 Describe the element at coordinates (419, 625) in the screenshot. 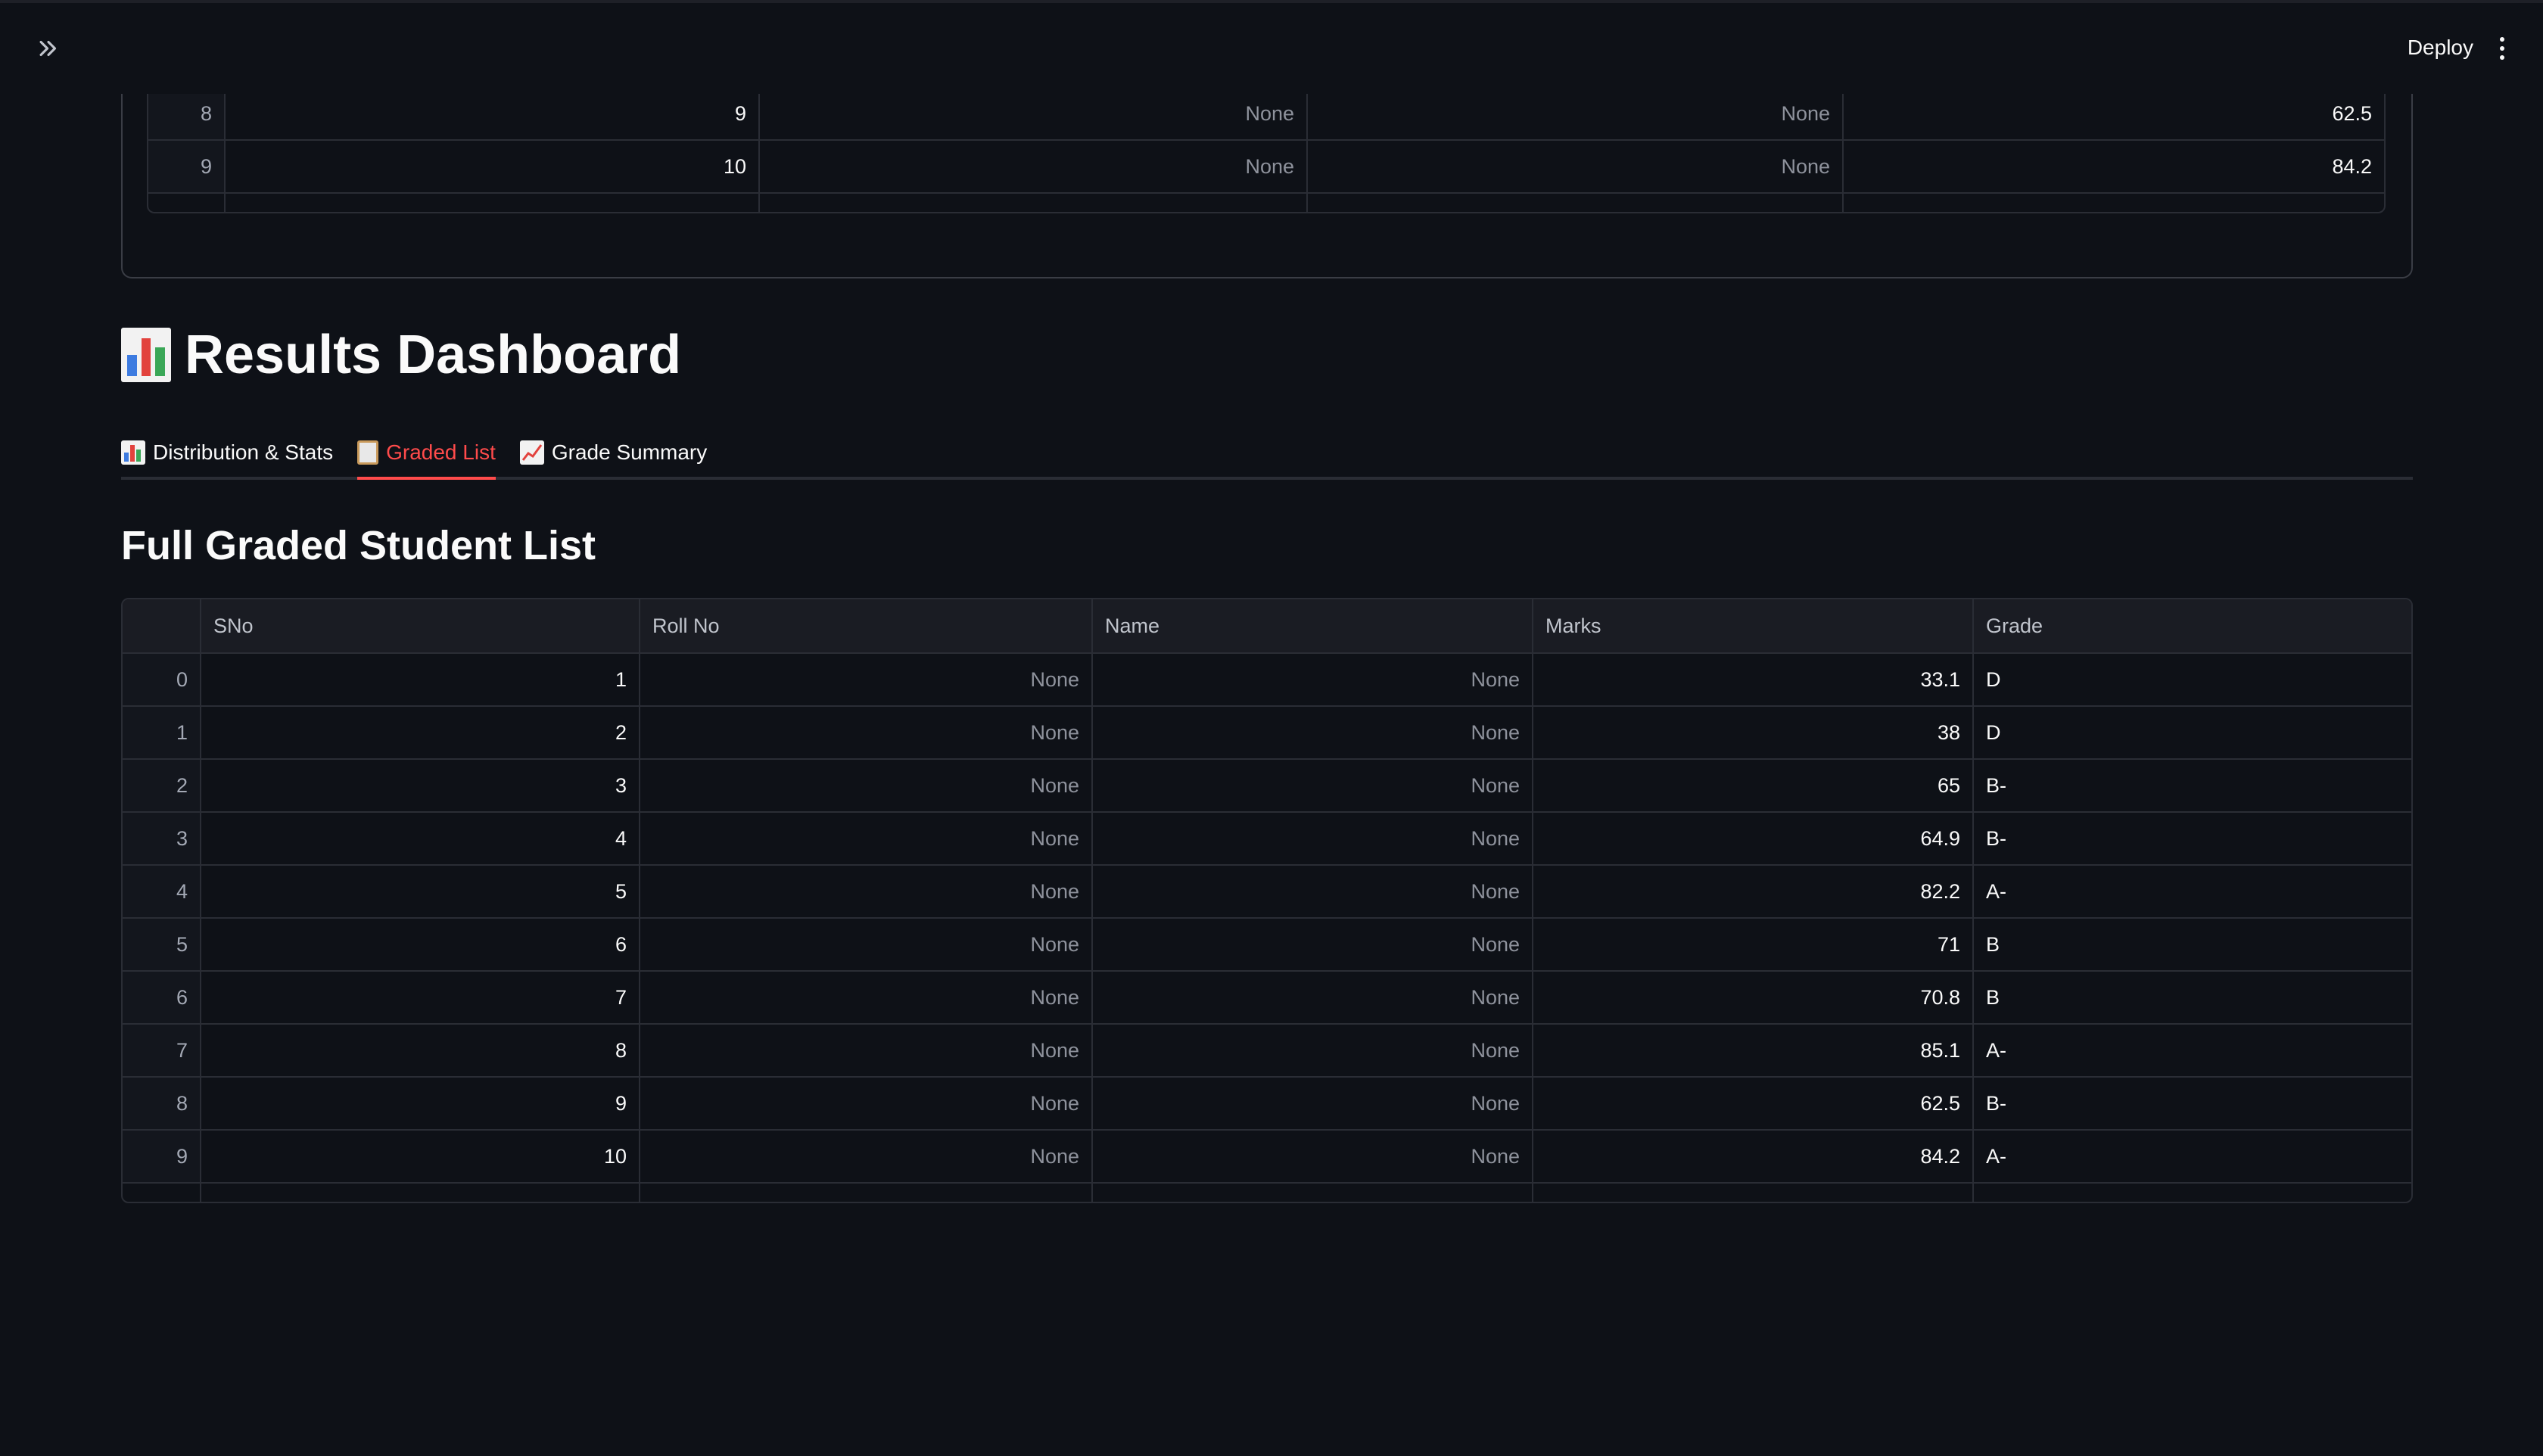

I see `table-header-sno: SNo` at that location.